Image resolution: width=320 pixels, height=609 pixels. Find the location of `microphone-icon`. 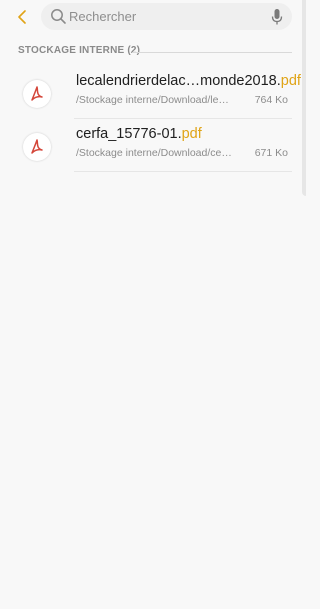

microphone-icon is located at coordinates (277, 17).